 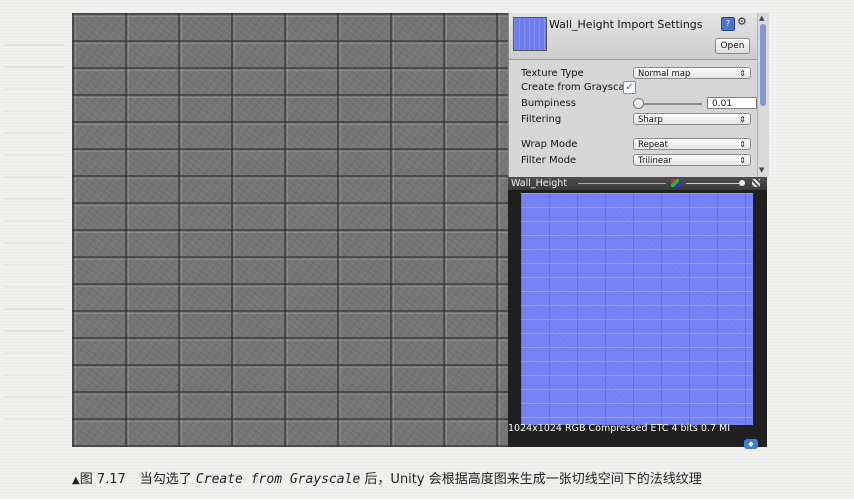 What do you see at coordinates (548, 103) in the screenshot?
I see `bumpiness-label: Bumpiness` at bounding box center [548, 103].